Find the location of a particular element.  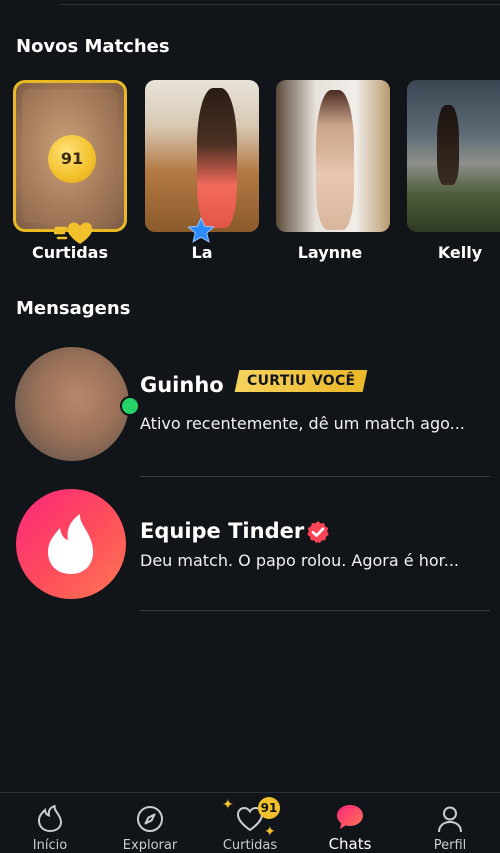

nav-label: Início is located at coordinates (50, 845).